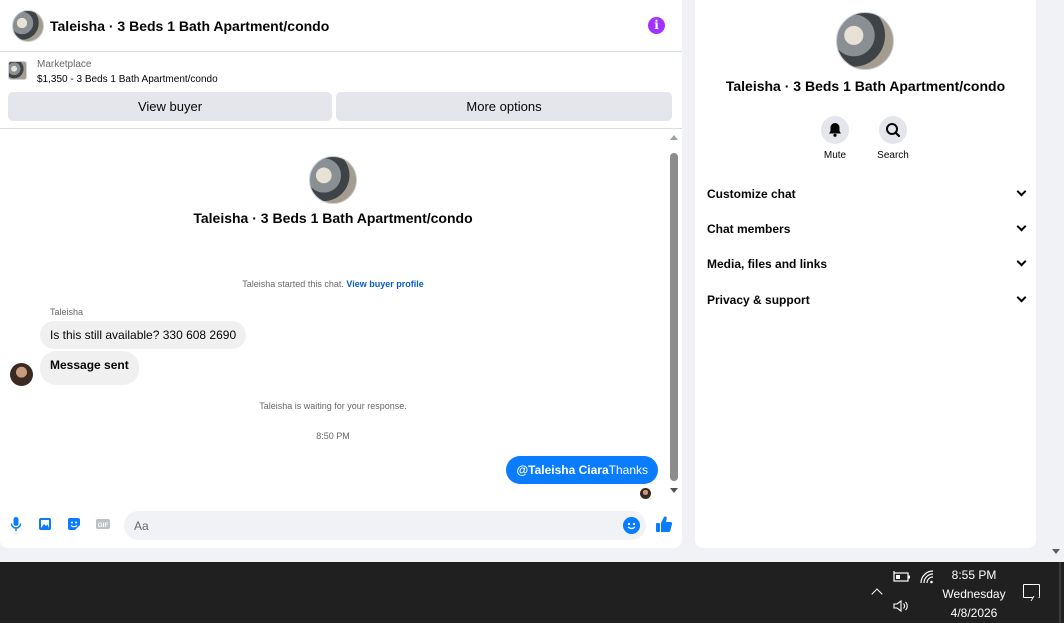 This screenshot has width=1064, height=623. Describe the element at coordinates (751, 194) in the screenshot. I see `section-label: Customize chat` at that location.